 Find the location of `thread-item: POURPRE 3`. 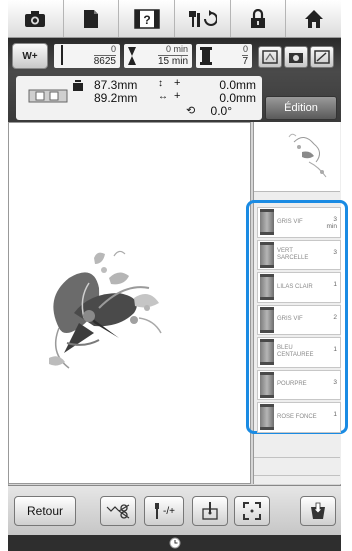

thread-item: POURPRE 3 is located at coordinates (299, 384).